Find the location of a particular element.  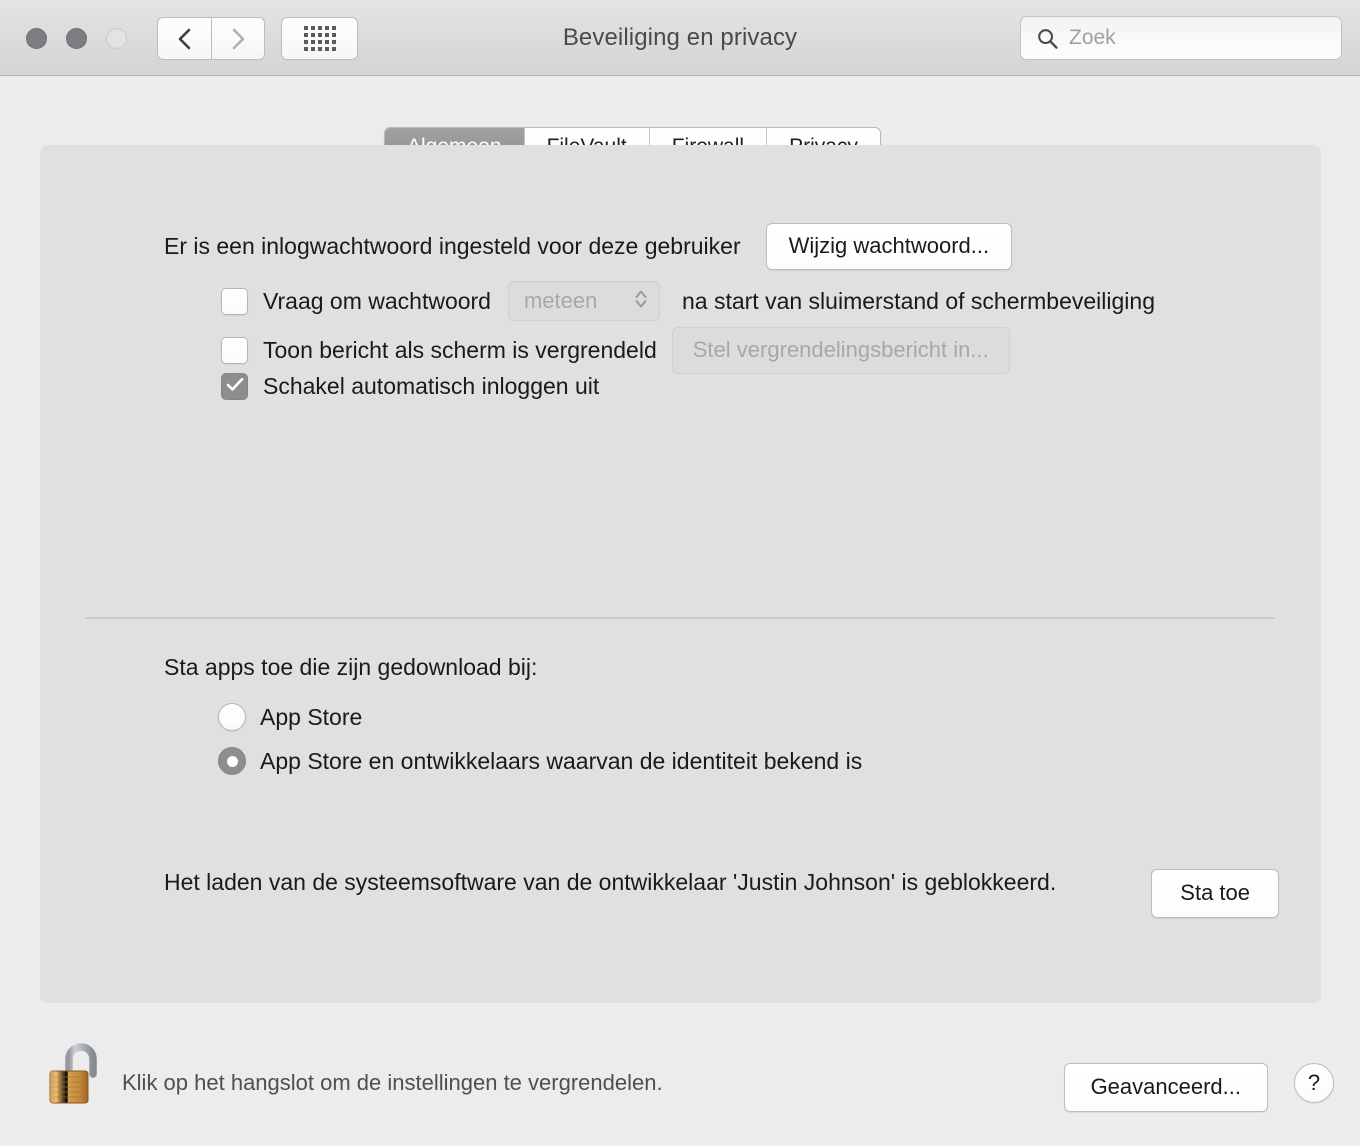

disable-auto-login-row: Schakel automatisch inloggen uit is located at coordinates (410, 386).